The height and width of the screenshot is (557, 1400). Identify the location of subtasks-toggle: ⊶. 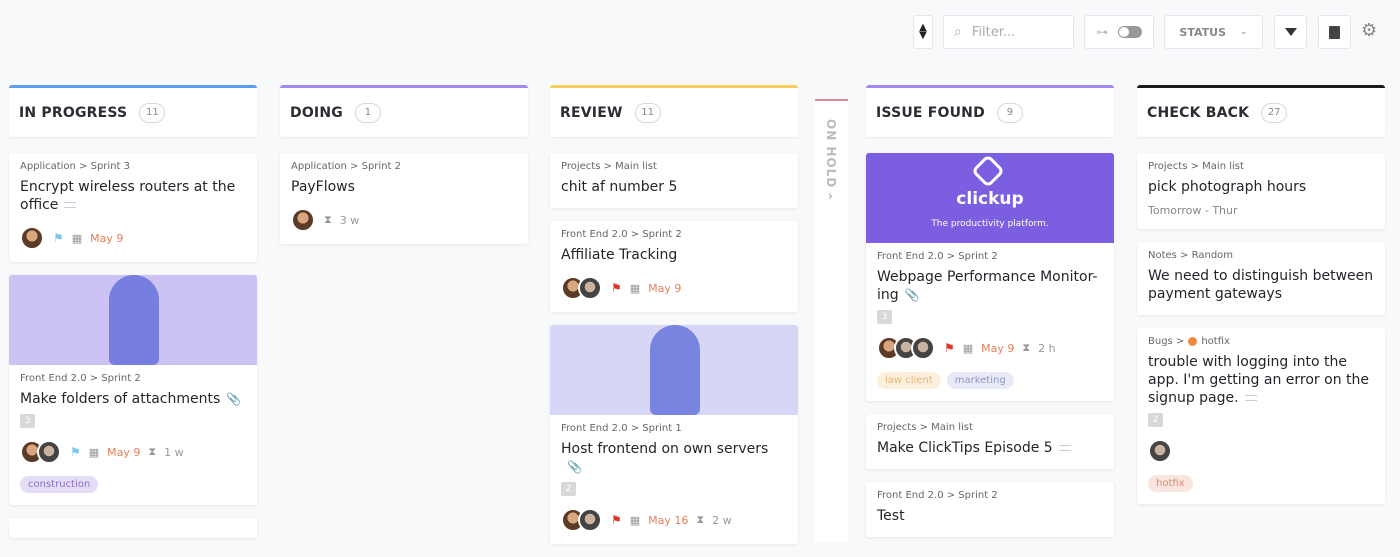
(1119, 32).